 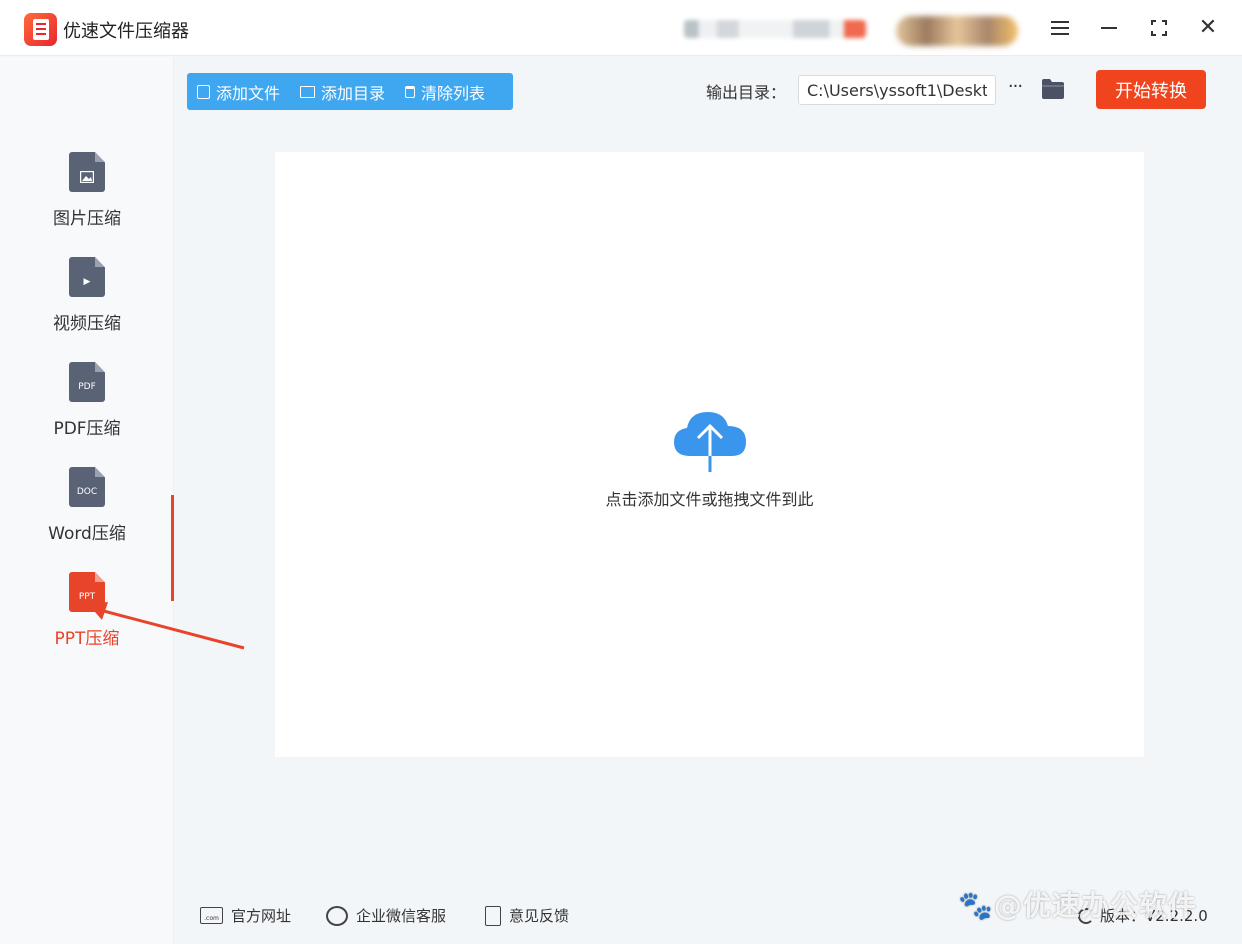 What do you see at coordinates (203, 91) in the screenshot?
I see `file-icon` at bounding box center [203, 91].